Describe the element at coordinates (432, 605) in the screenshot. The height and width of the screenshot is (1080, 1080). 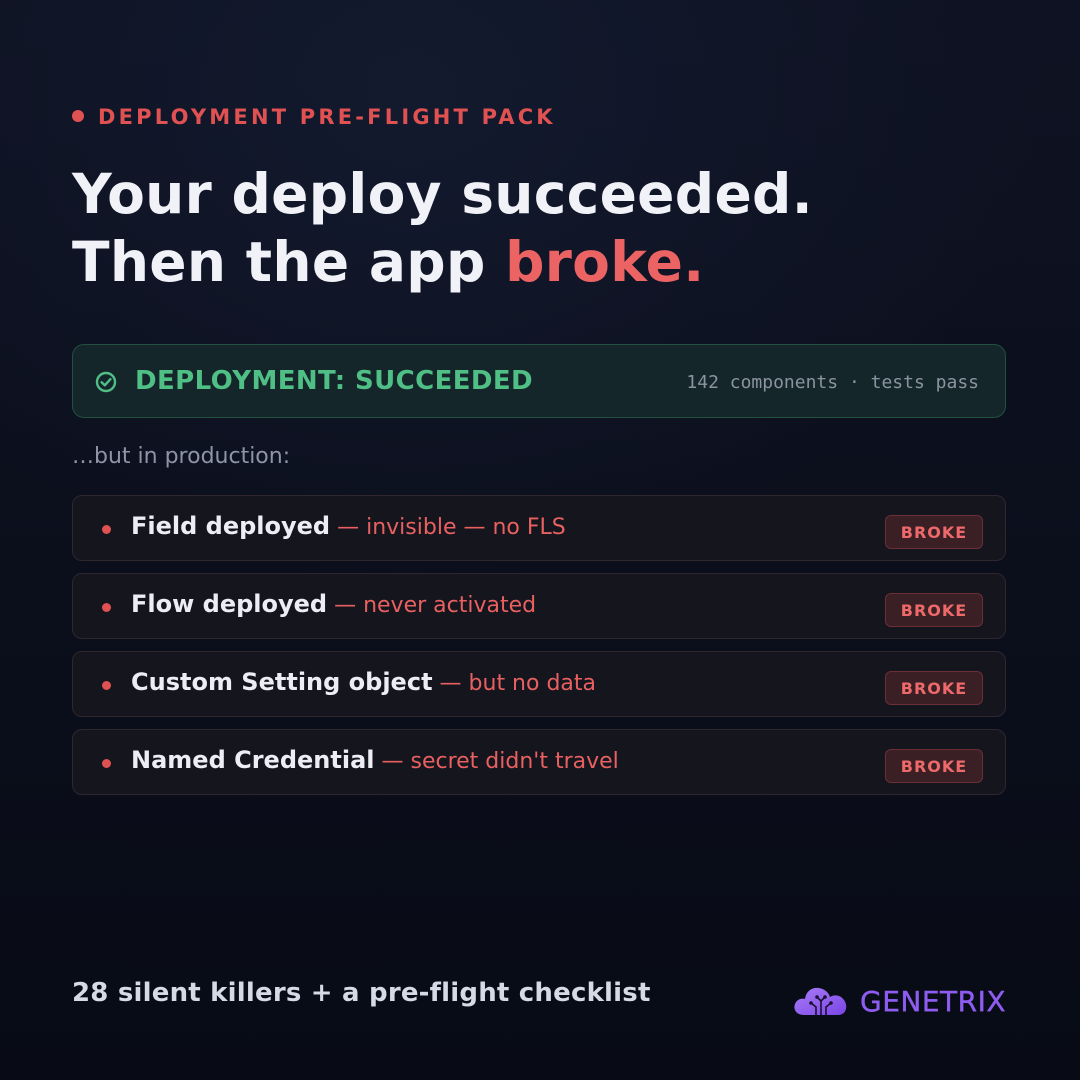
I see `issue-detail: — never activated` at that location.